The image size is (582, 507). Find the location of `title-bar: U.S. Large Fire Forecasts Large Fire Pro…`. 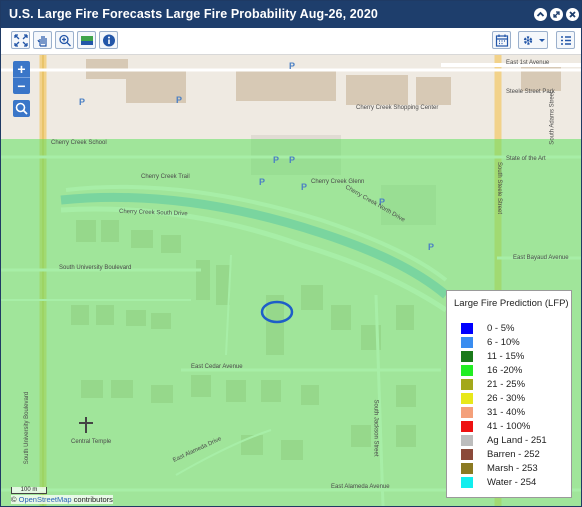

title-bar: U.S. Large Fire Forecasts Large Fire Pro… is located at coordinates (291, 14).